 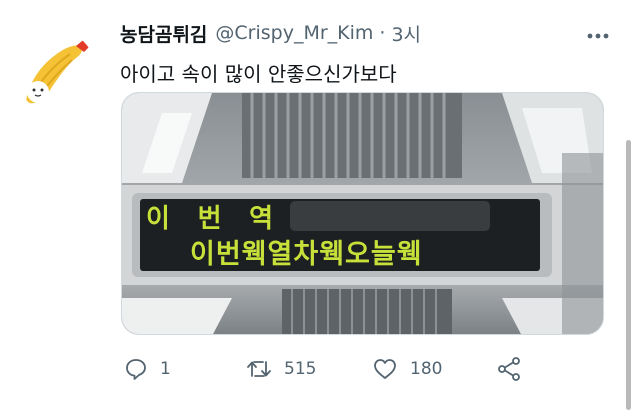 I want to click on more-button, so click(x=598, y=36).